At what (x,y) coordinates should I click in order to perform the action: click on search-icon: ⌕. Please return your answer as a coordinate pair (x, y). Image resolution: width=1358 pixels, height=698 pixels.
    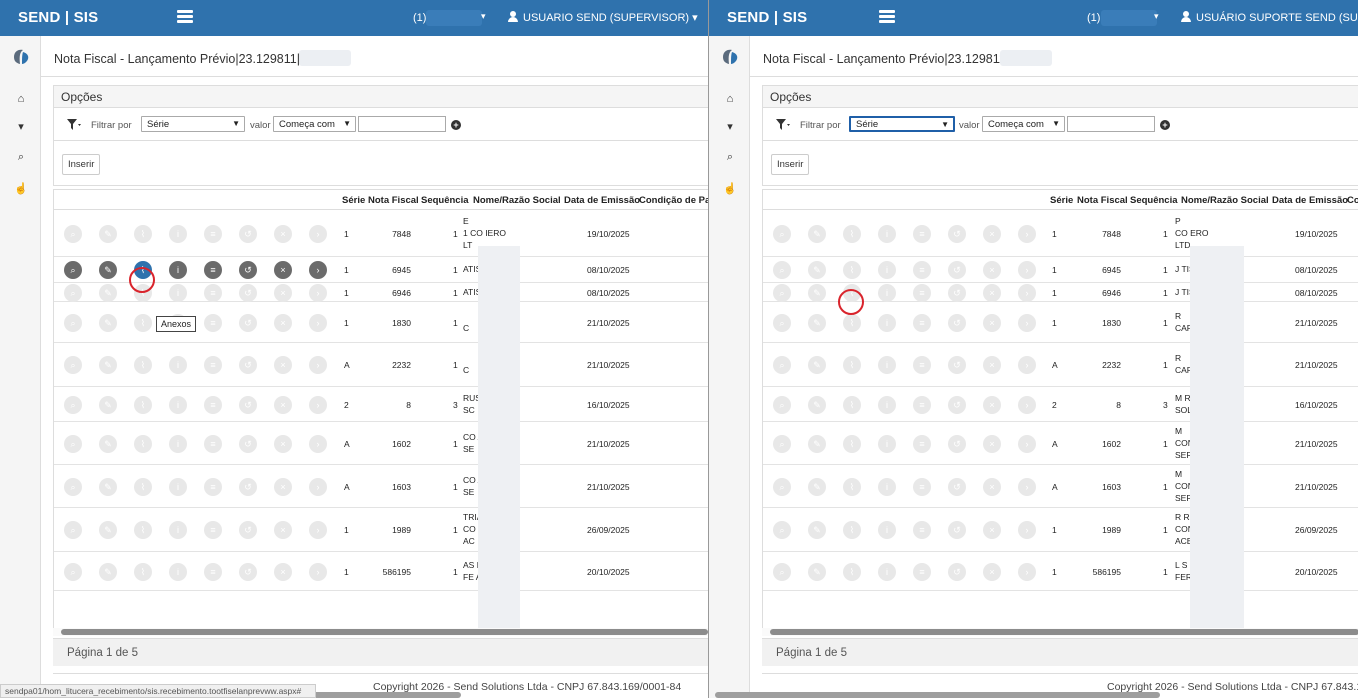
    Looking at the image, I should click on (730, 157).